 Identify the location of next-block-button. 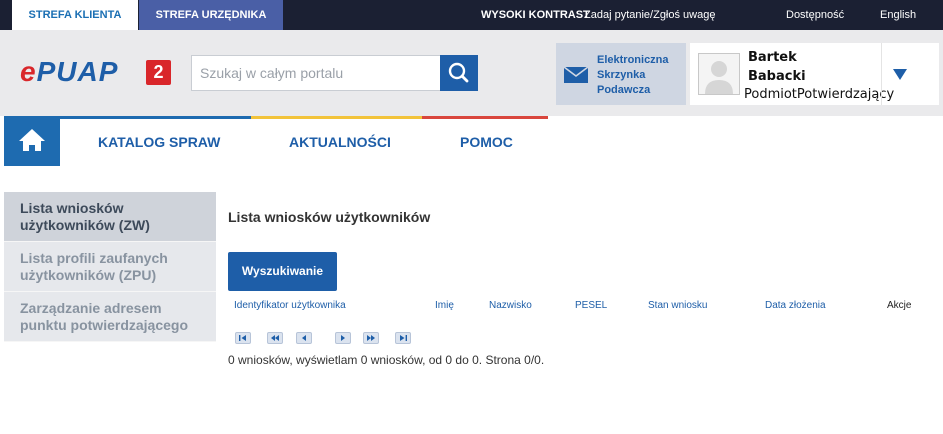
(371, 338).